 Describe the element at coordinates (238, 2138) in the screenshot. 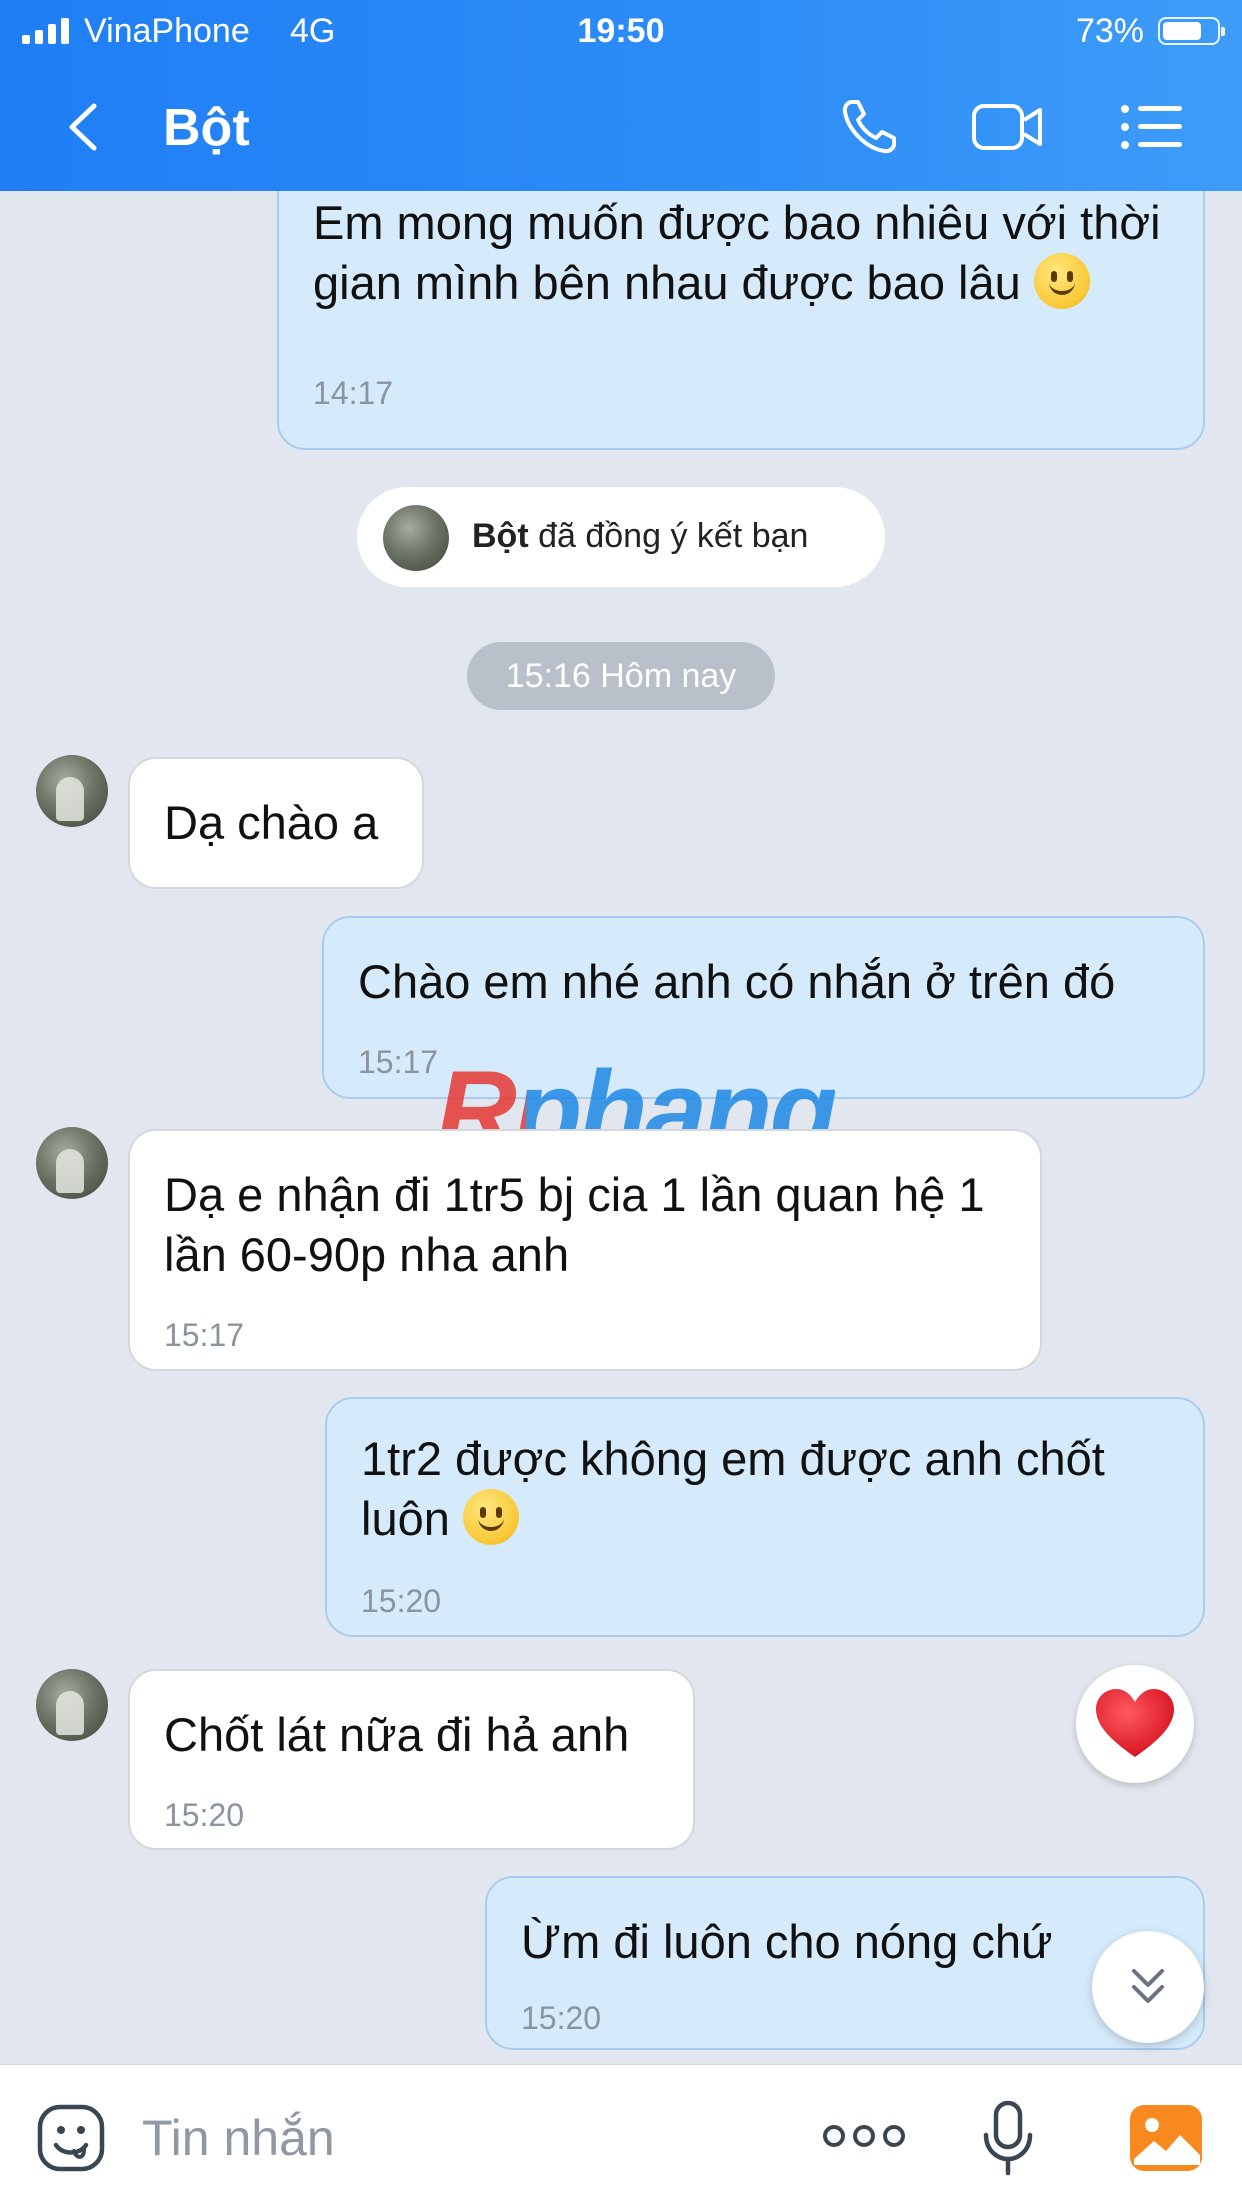

I see `message-input: Tin nhắn` at that location.